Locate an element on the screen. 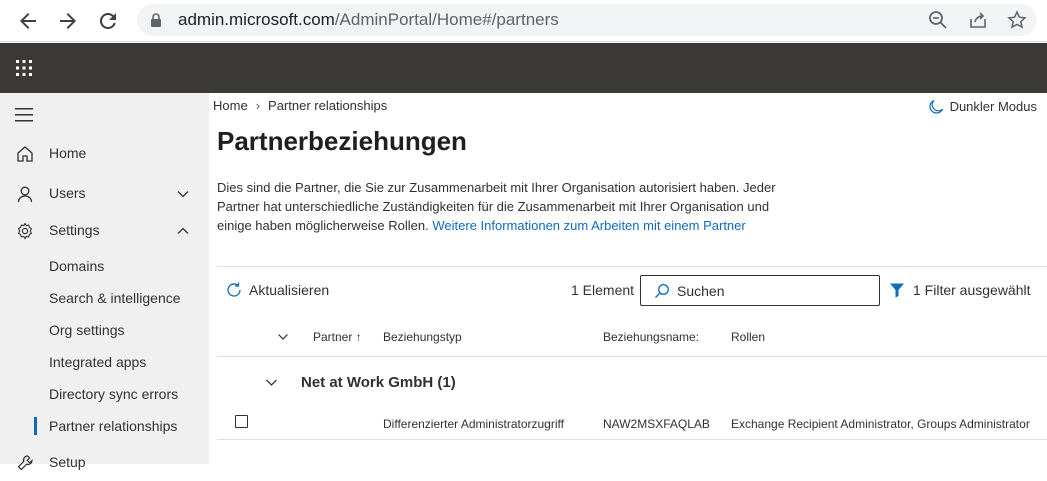 This screenshot has height=481, width=1047. divider is located at coordinates (632, 266).